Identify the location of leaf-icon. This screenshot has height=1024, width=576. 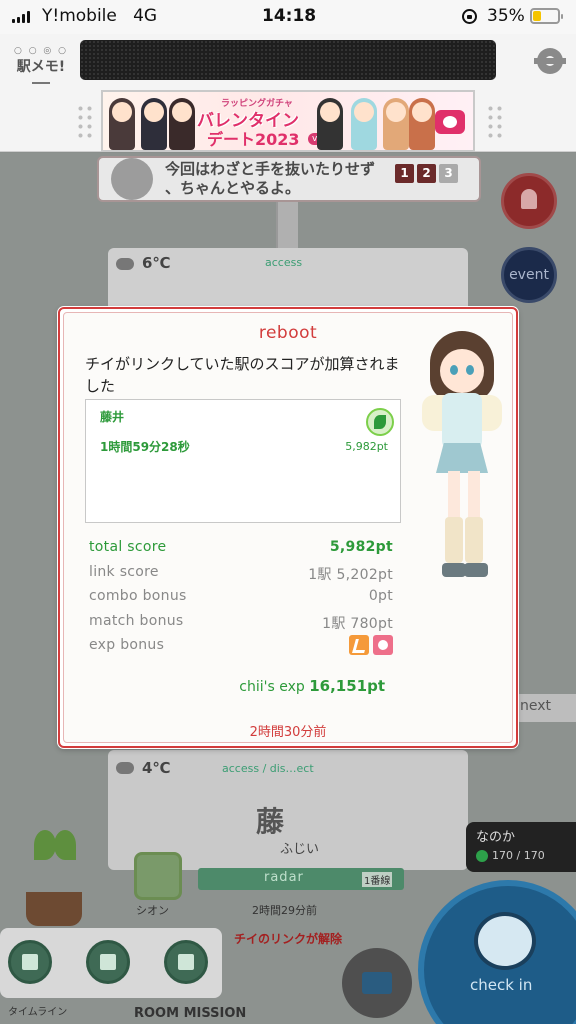
(65, 845).